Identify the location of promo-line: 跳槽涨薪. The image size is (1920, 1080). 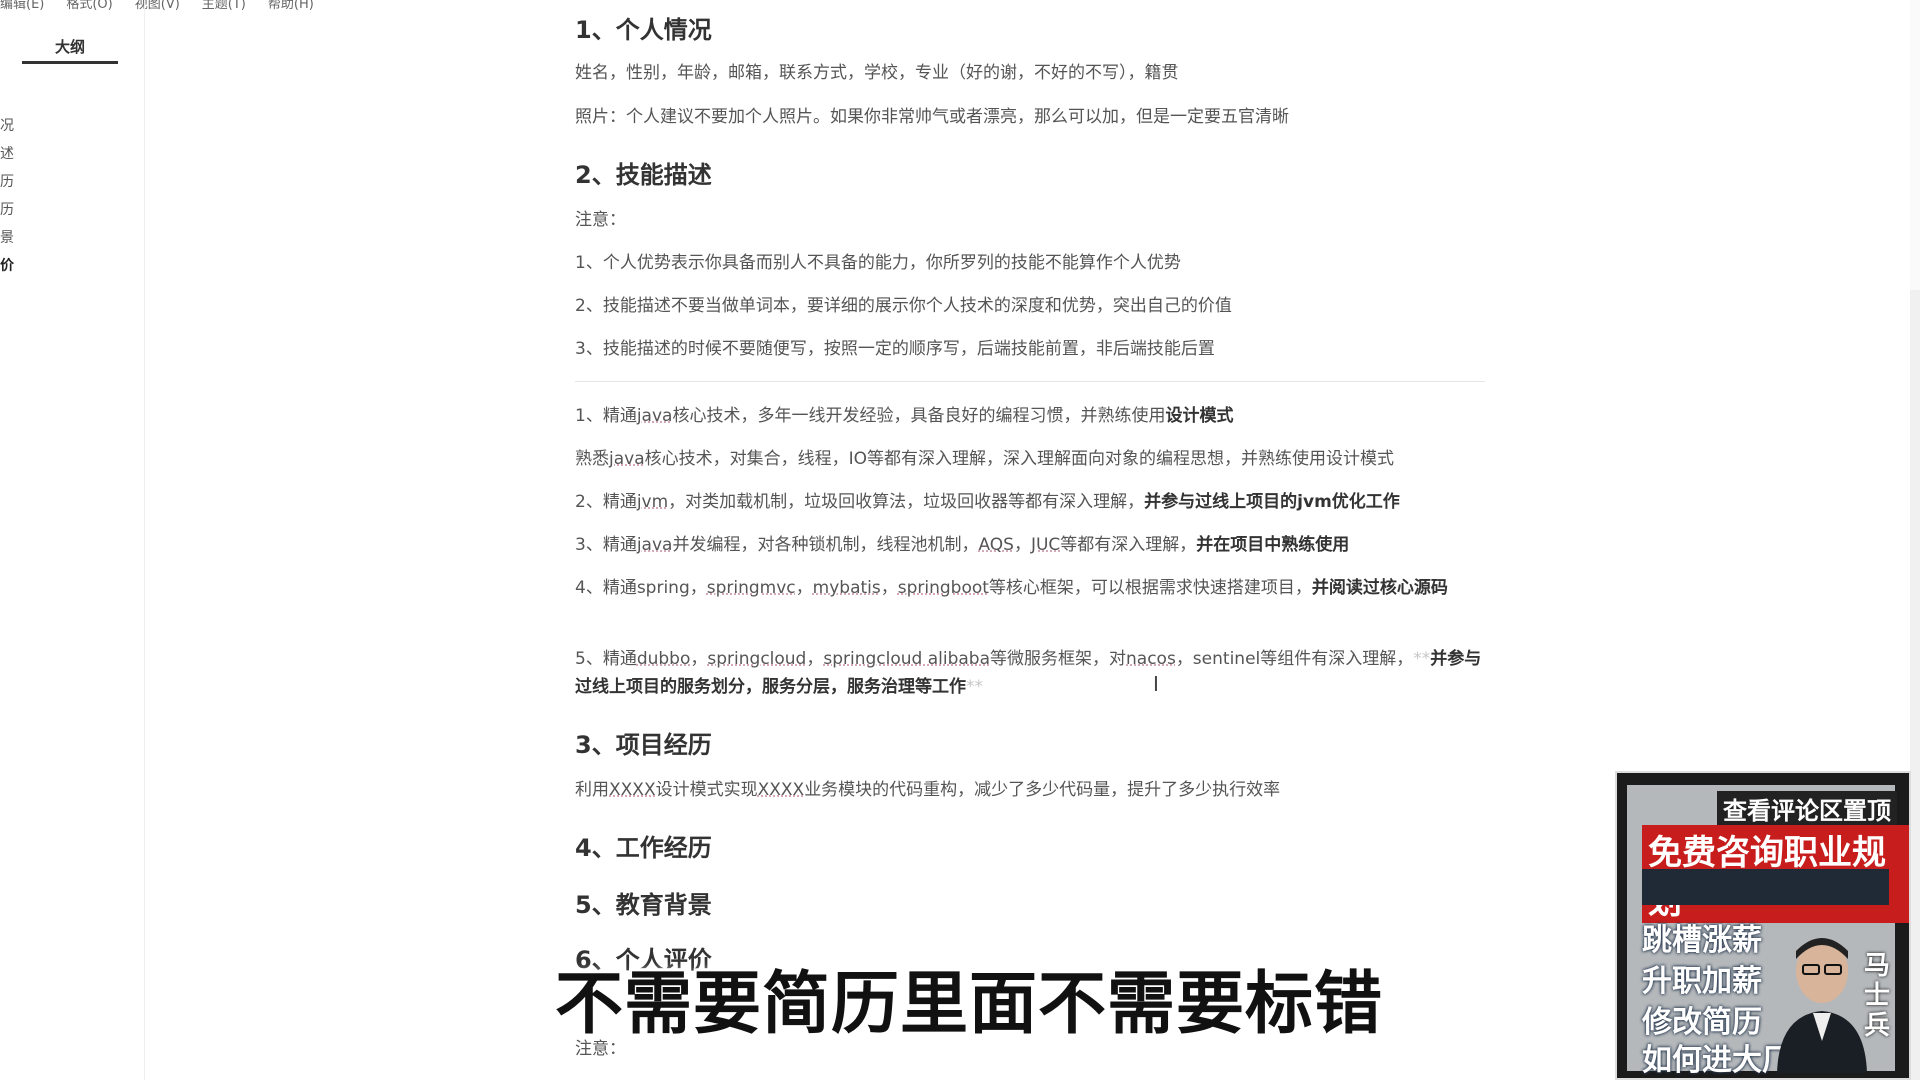
(1702, 940).